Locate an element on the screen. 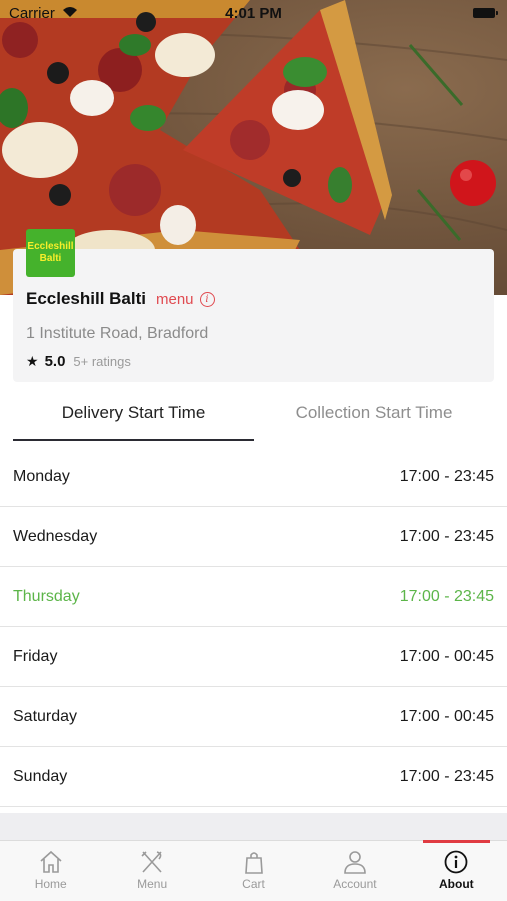 The image size is (507, 901). day-label: Saturday is located at coordinates (45, 716).